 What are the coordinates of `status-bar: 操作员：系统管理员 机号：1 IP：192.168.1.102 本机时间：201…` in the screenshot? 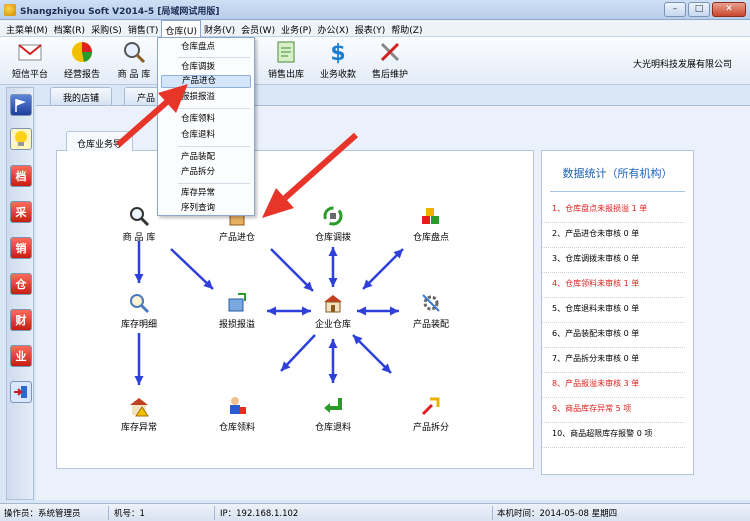 It's located at (375, 512).